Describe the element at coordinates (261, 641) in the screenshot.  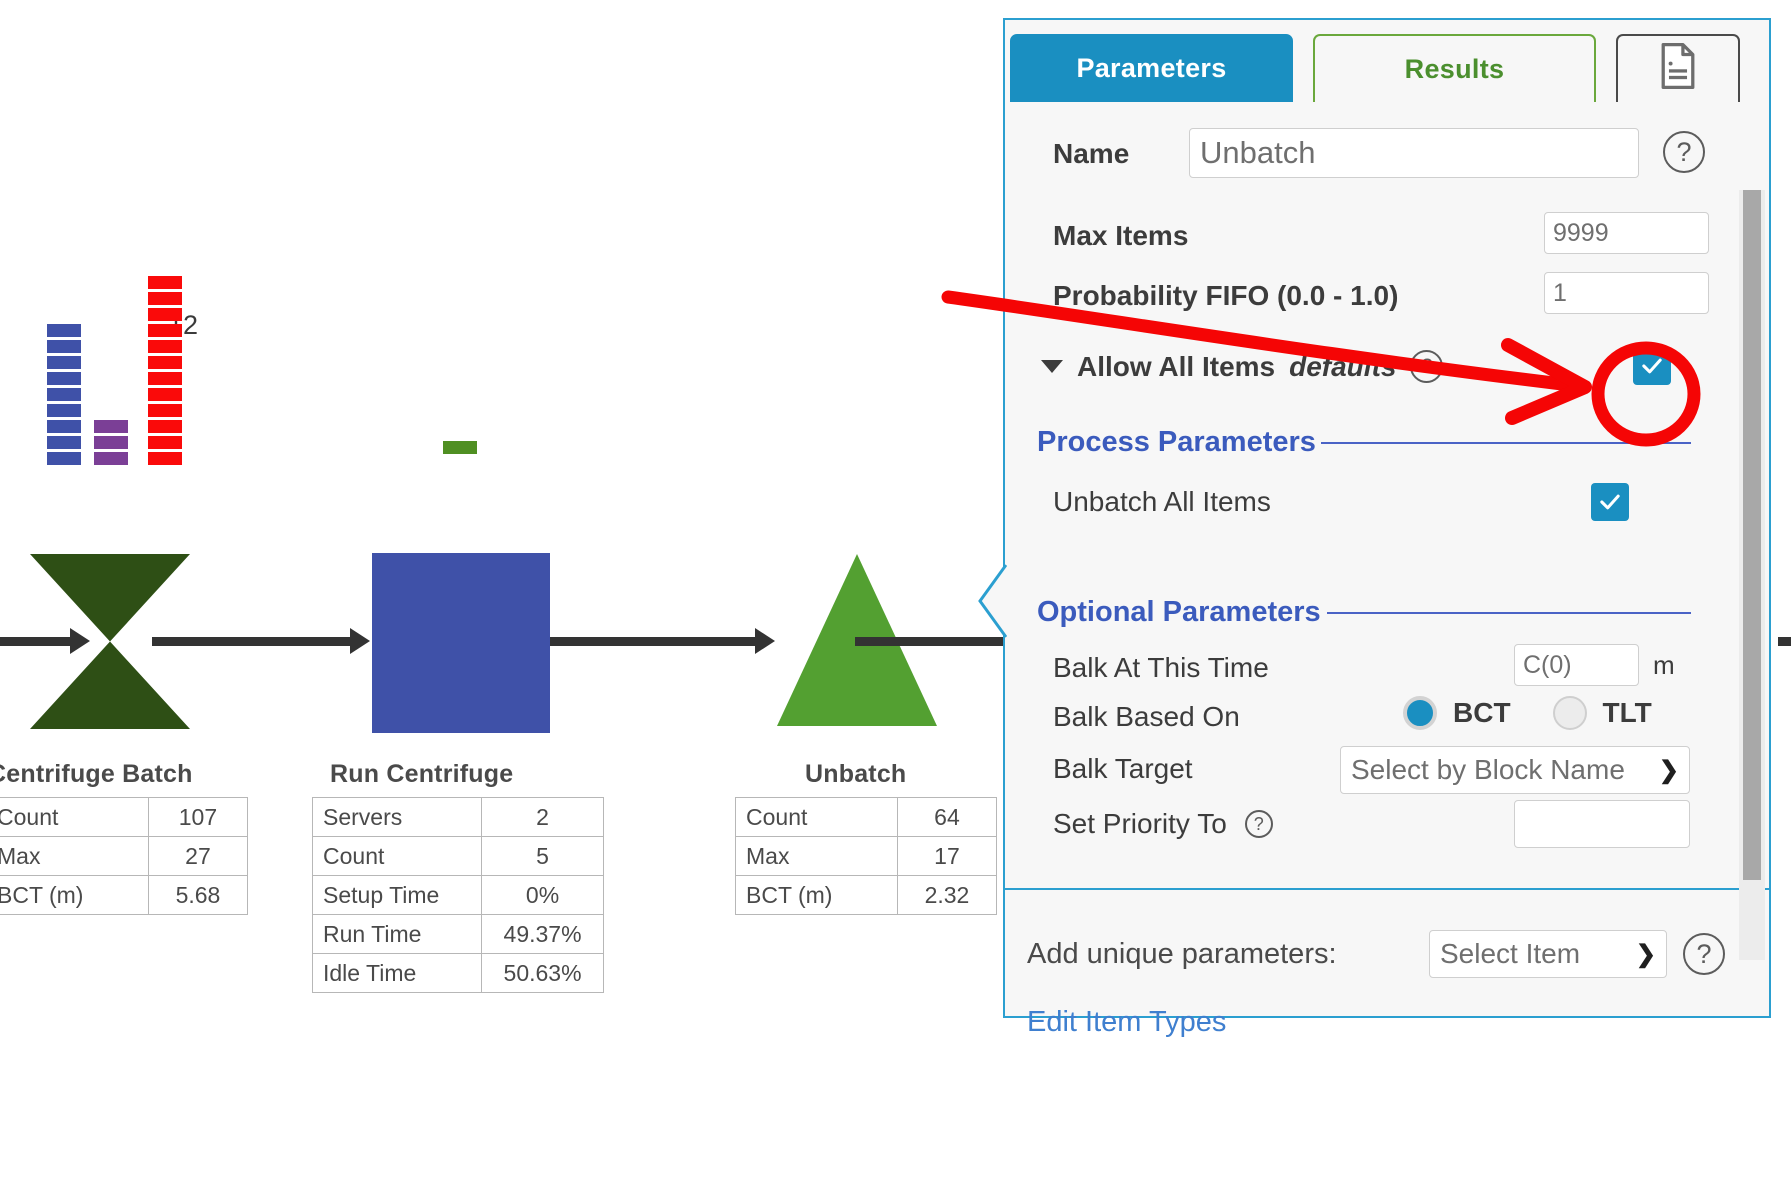
I see `connector-batch-to-run` at that location.